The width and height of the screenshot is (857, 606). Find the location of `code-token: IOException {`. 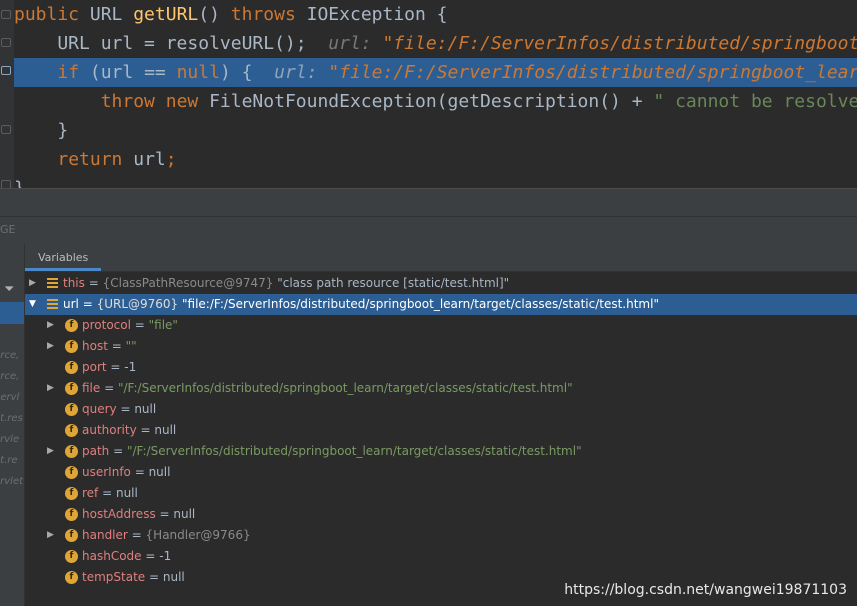

code-token: IOException { is located at coordinates (371, 14).